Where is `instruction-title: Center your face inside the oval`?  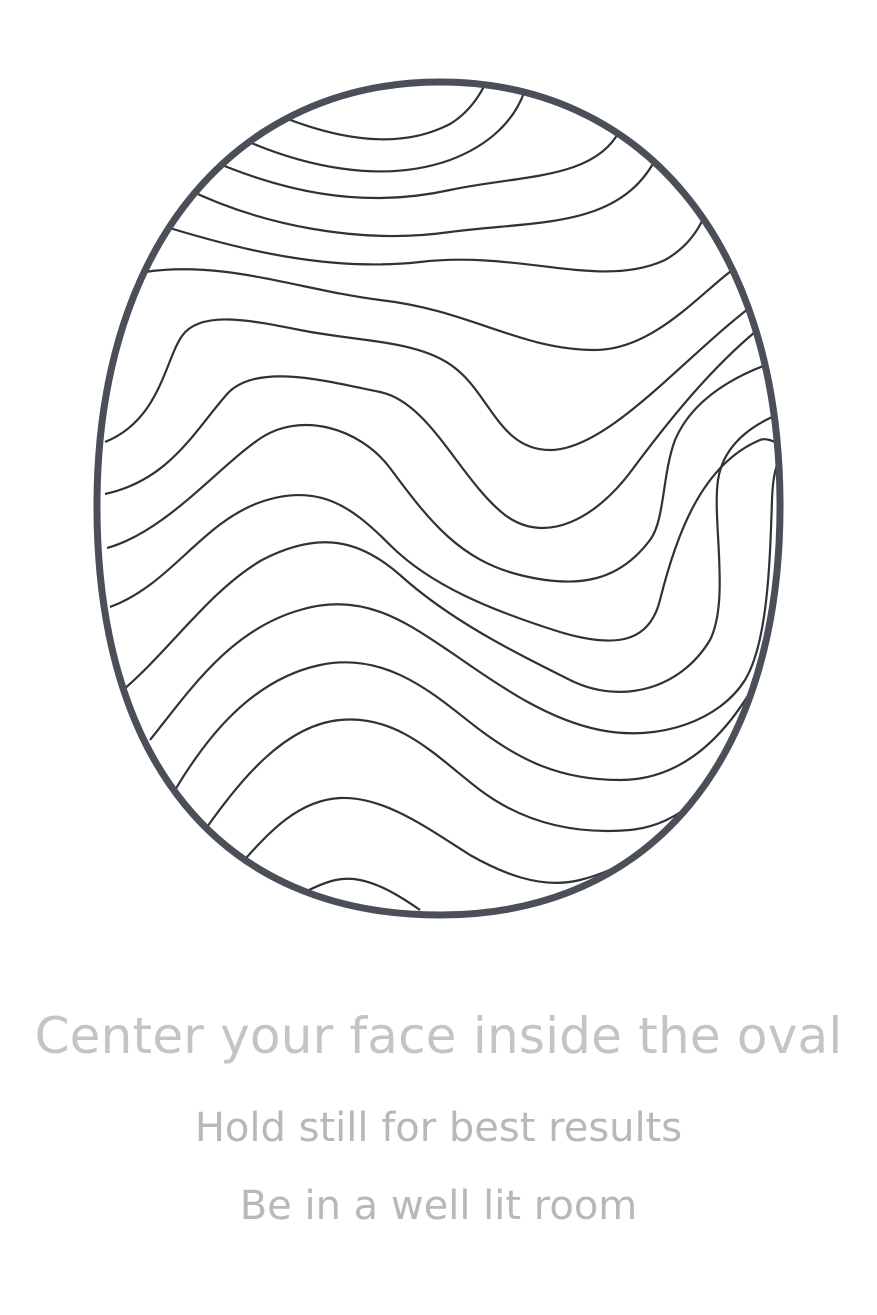 instruction-title: Center your face inside the oval is located at coordinates (438, 1036).